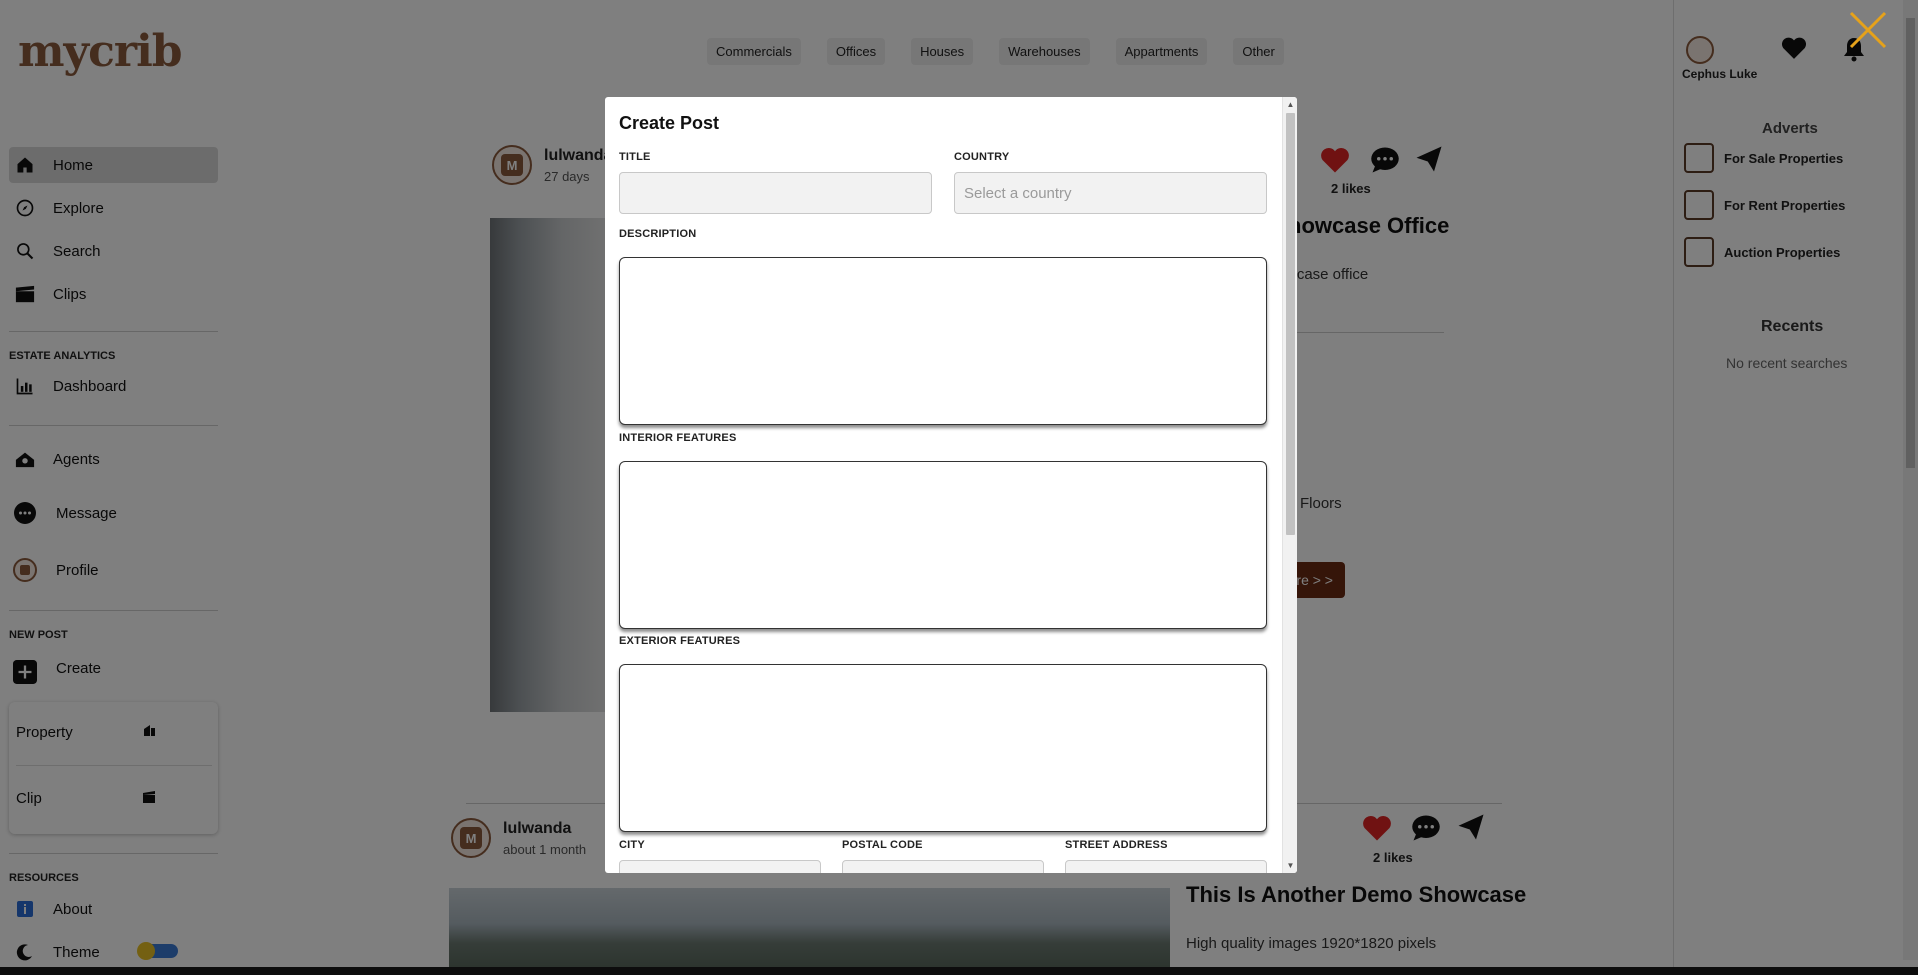  Describe the element at coordinates (982, 157) in the screenshot. I see `country-label: COUNTRY` at that location.